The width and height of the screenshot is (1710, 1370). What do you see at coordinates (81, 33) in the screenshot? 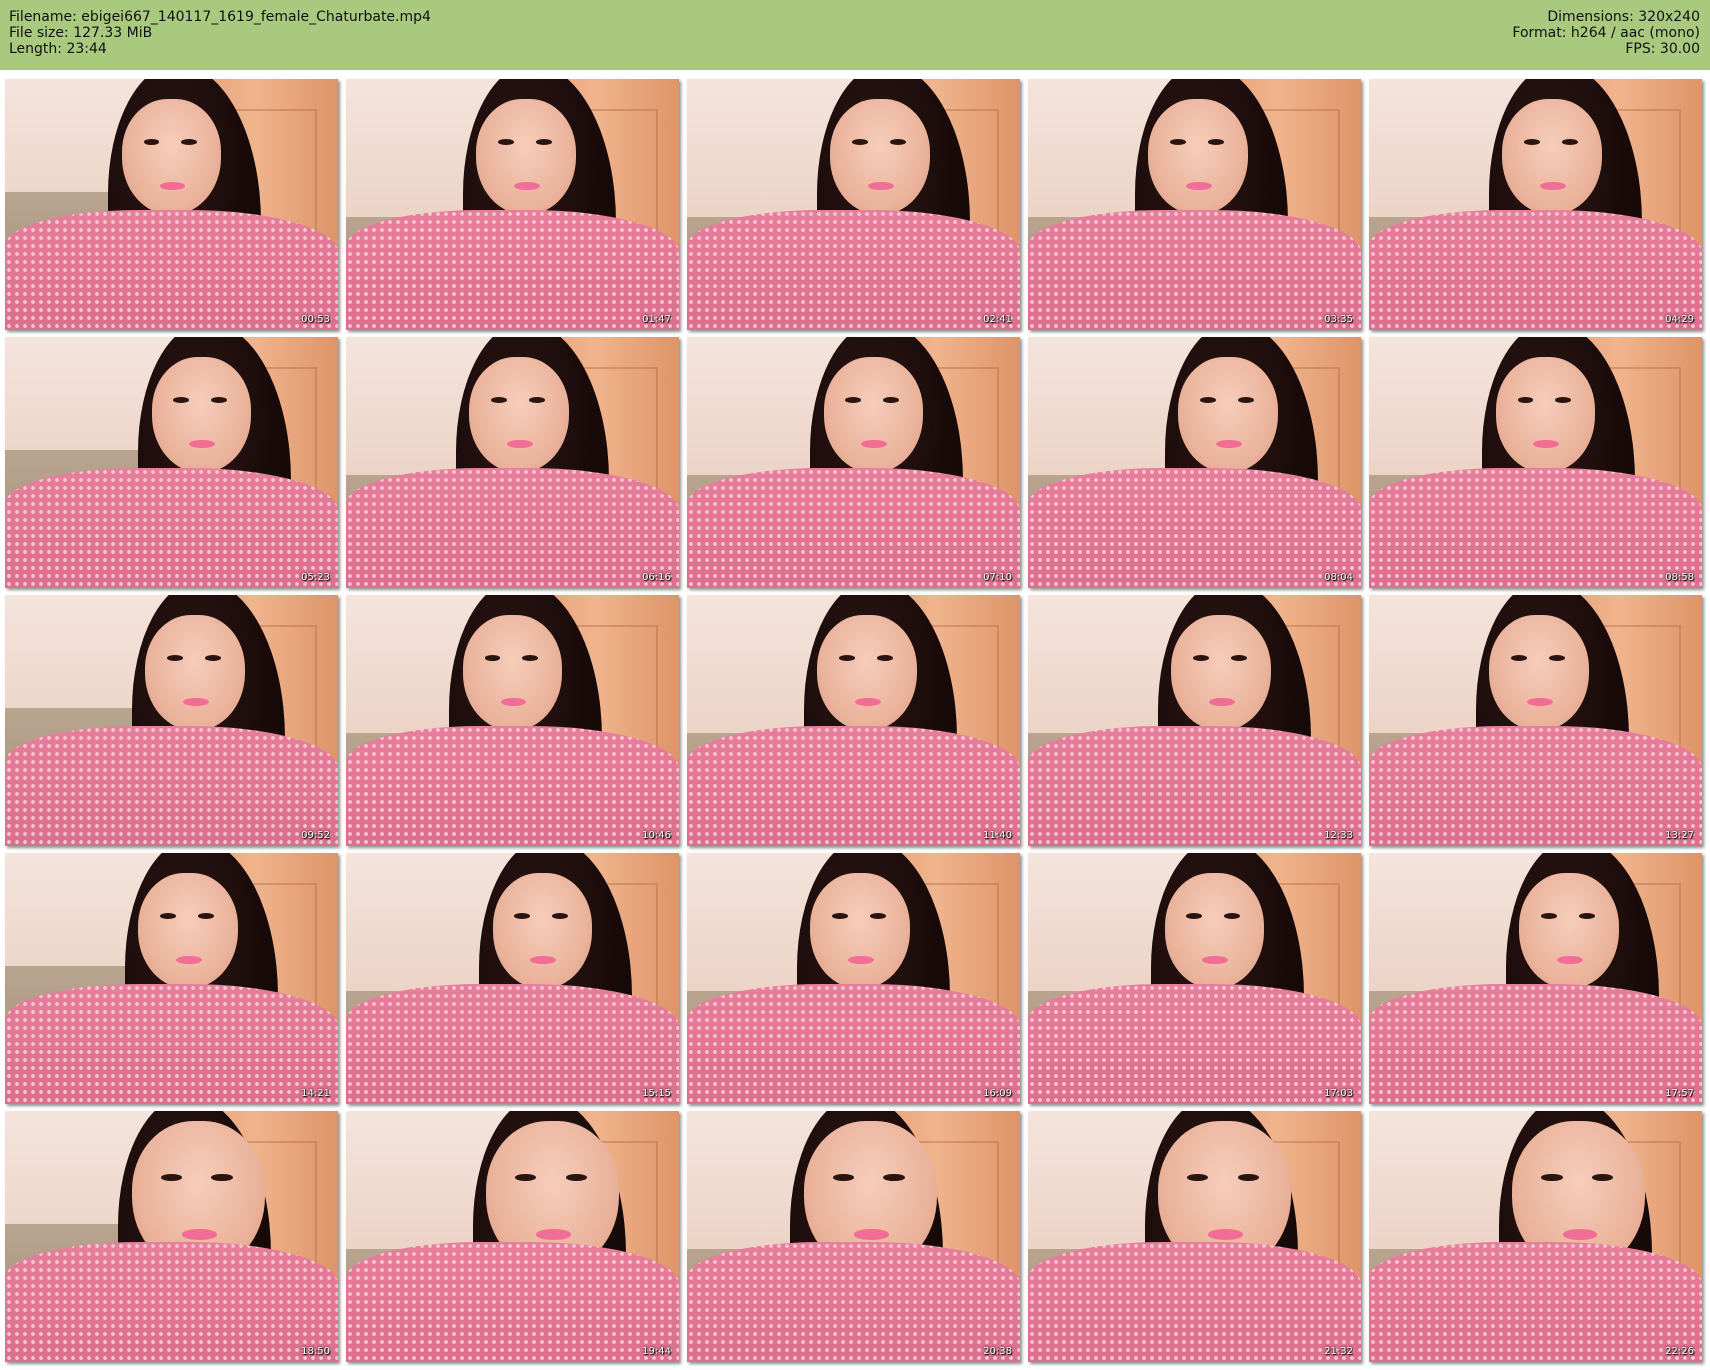
I see `filesize-text: File size: 127.33 MiB` at bounding box center [81, 33].